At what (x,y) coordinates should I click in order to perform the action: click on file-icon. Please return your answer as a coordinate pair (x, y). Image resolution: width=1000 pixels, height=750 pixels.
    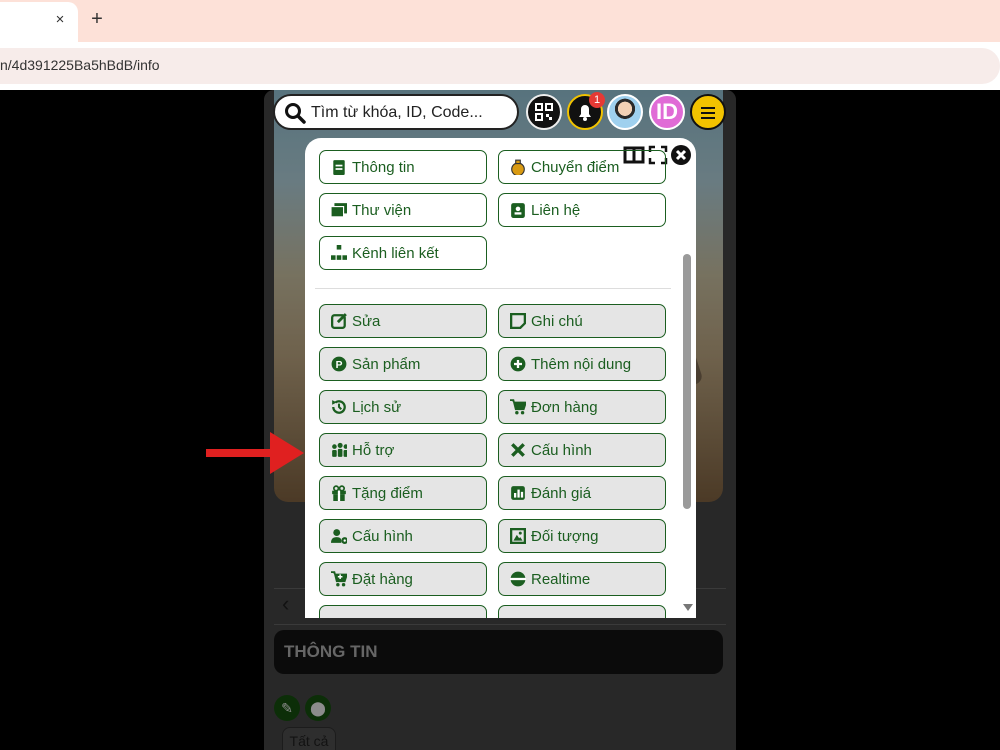
    Looking at the image, I should click on (339, 167).